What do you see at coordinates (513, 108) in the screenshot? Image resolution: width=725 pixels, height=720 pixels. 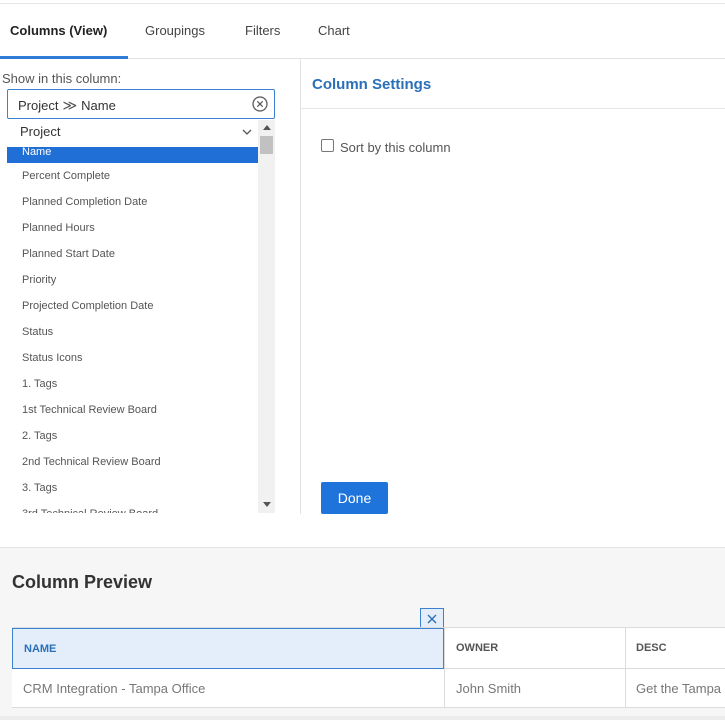 I see `settings-divider` at bounding box center [513, 108].